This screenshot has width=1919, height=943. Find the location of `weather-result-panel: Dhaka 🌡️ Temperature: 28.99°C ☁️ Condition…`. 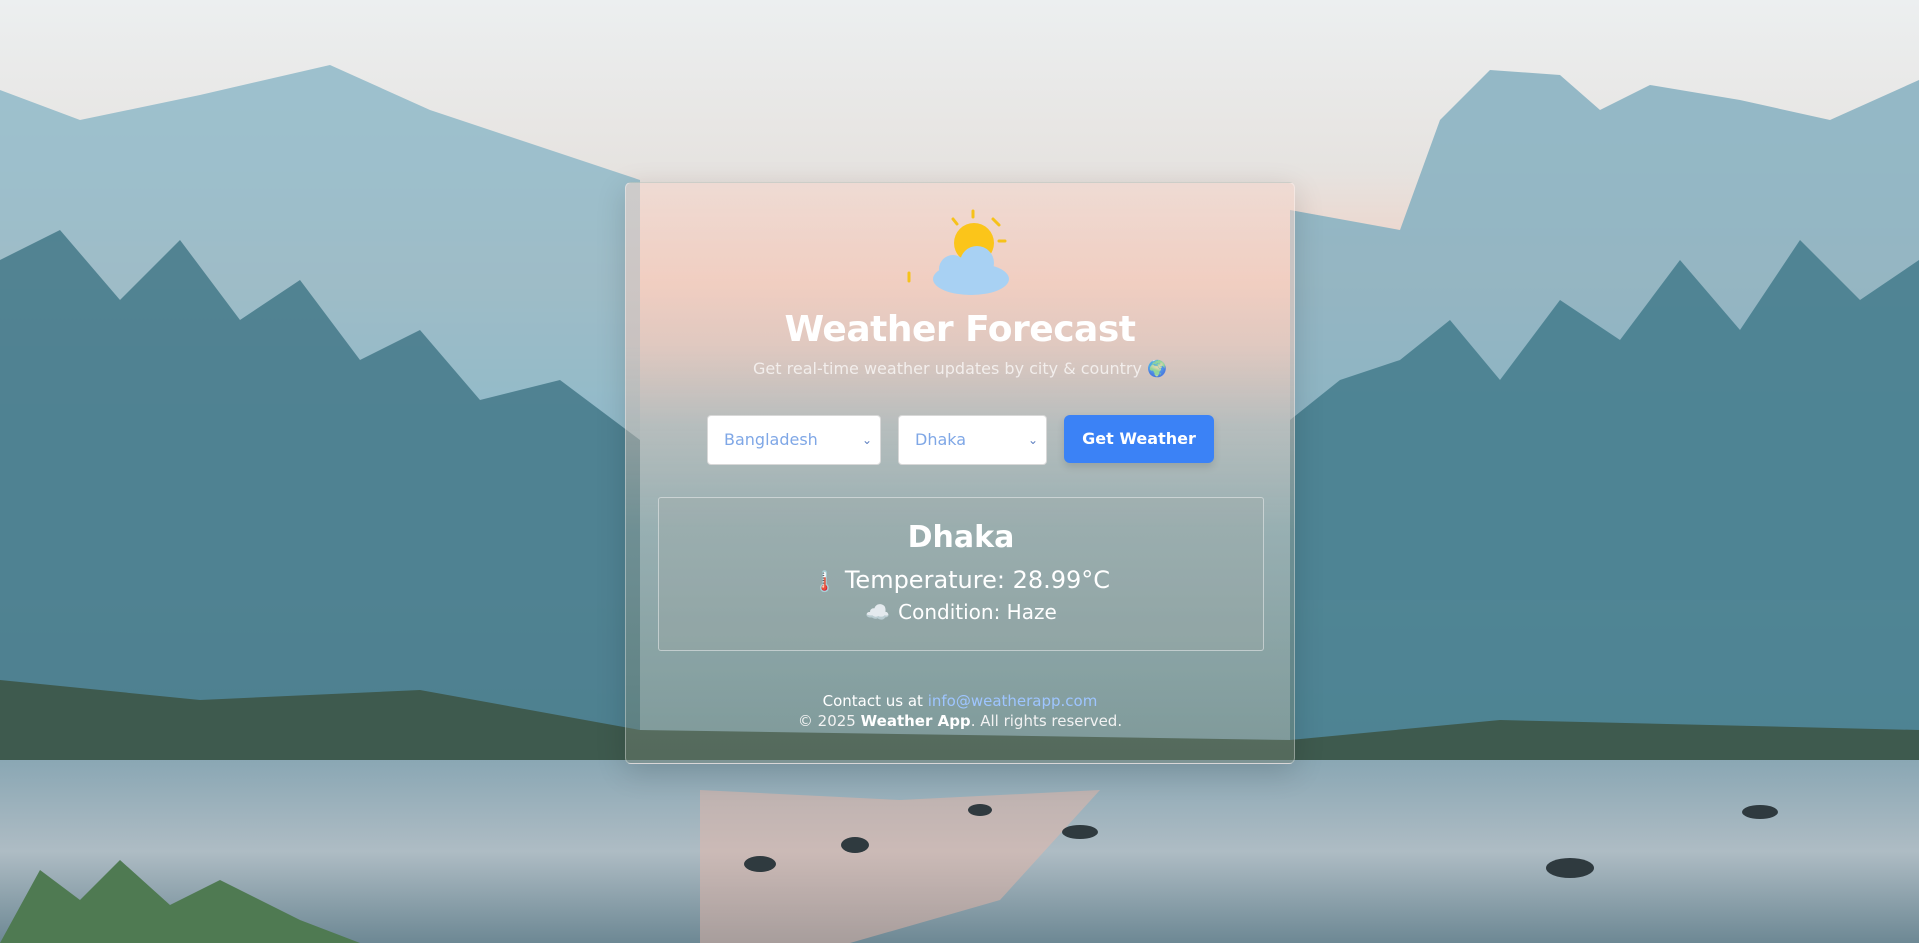

weather-result-panel: Dhaka 🌡️ Temperature: 28.99°C ☁️ Condition… is located at coordinates (961, 574).